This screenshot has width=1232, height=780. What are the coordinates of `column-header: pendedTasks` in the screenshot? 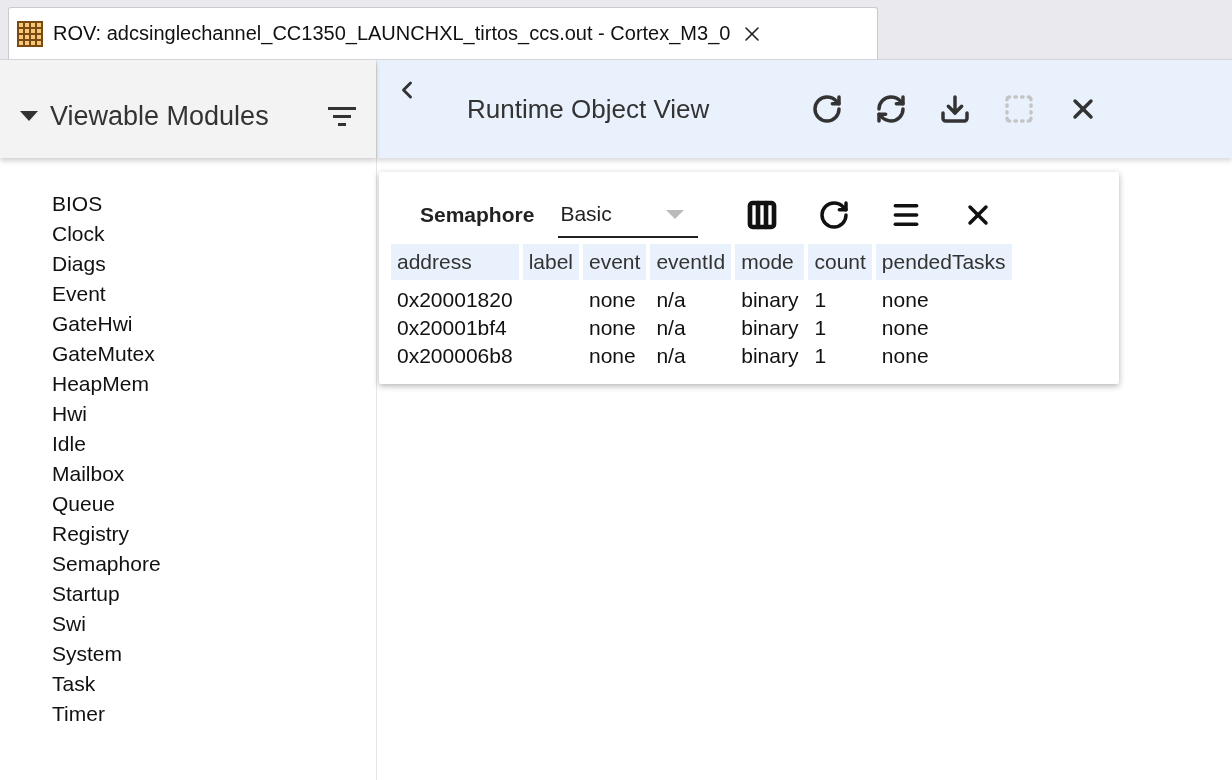 It's located at (943, 262).